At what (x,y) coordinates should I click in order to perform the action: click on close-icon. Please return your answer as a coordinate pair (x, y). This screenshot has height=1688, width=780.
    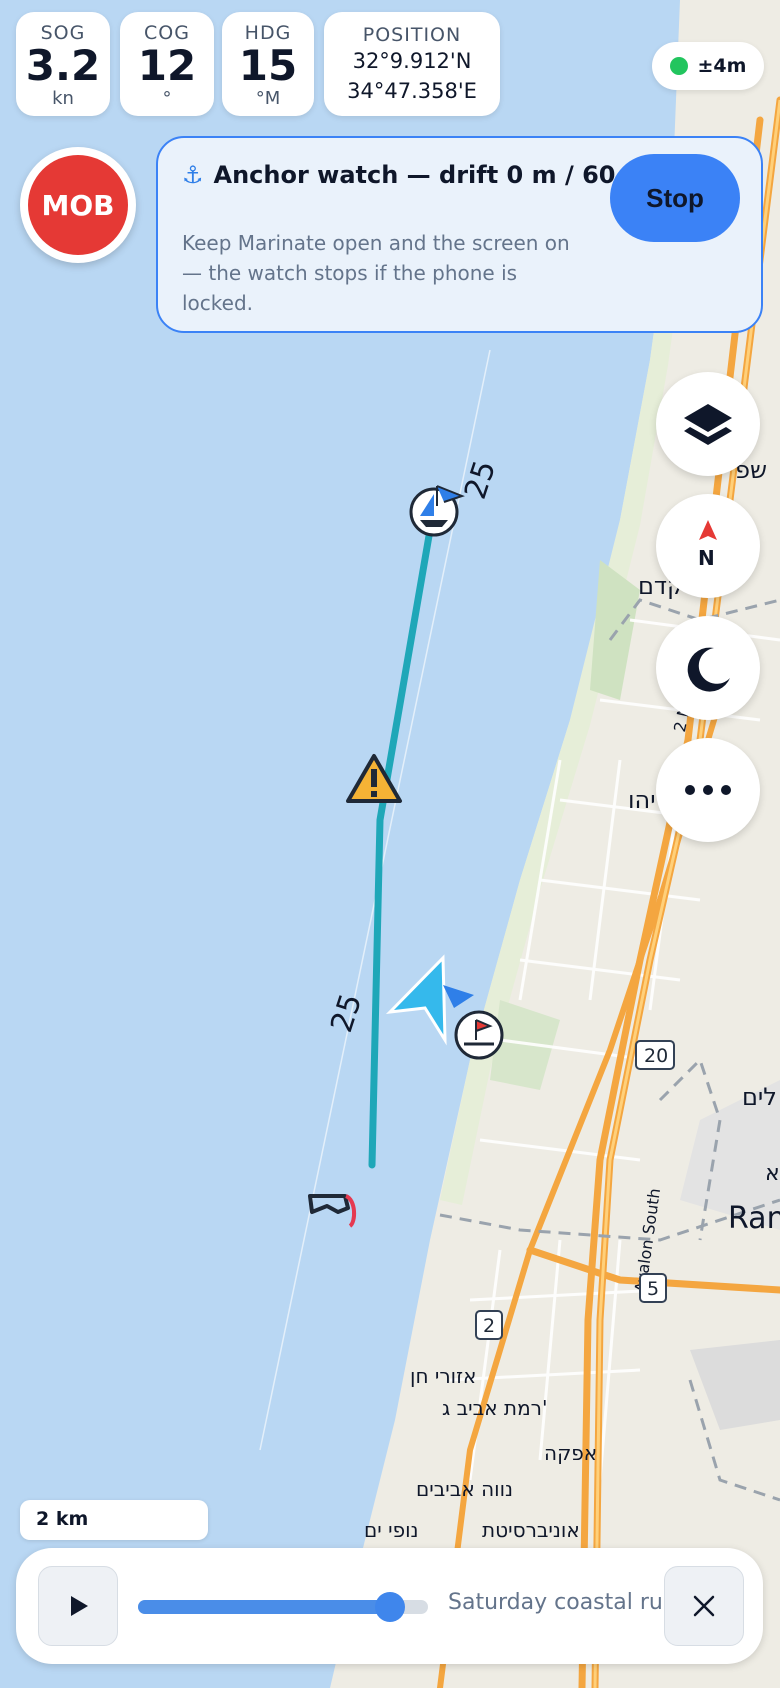
    Looking at the image, I should click on (704, 1606).